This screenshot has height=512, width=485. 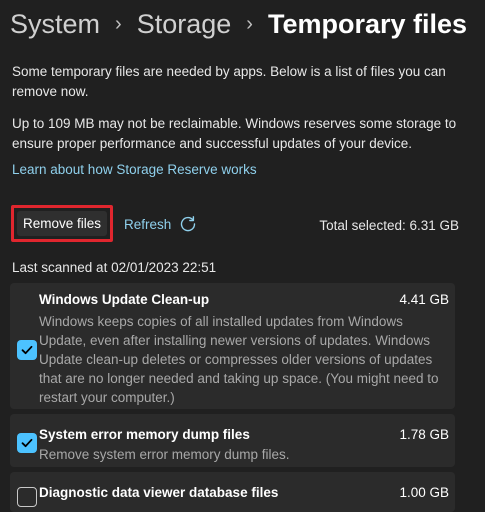 I want to click on refresh-button: Refresh, so click(x=160, y=224).